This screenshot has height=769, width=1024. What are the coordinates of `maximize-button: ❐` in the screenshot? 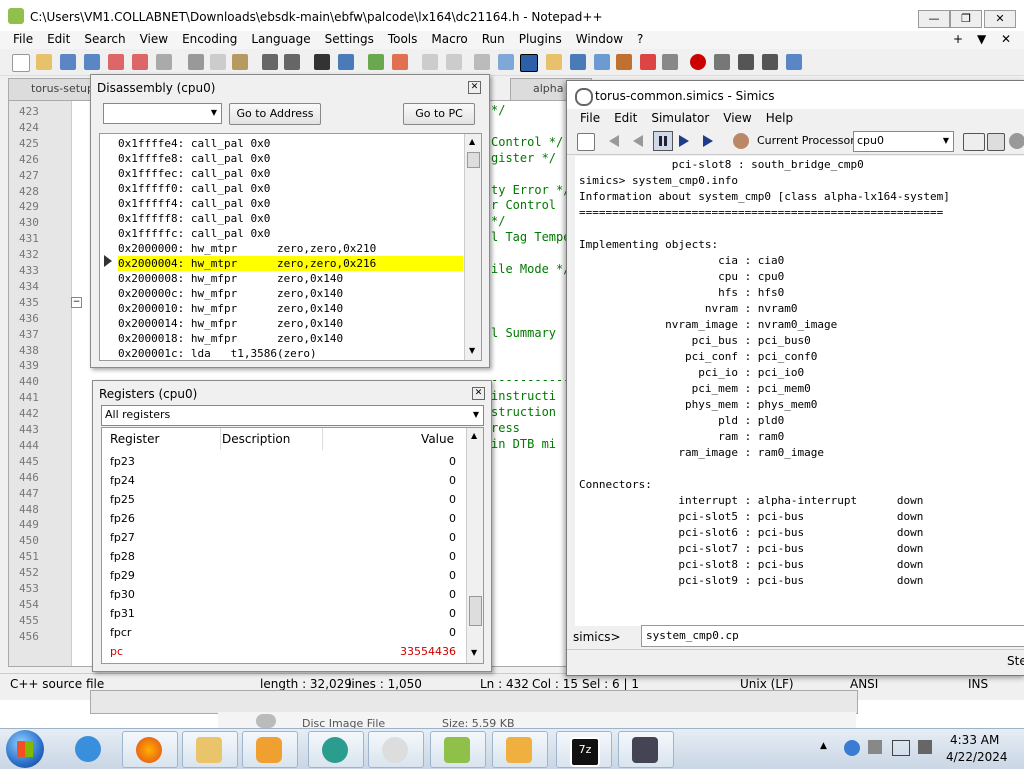 It's located at (966, 19).